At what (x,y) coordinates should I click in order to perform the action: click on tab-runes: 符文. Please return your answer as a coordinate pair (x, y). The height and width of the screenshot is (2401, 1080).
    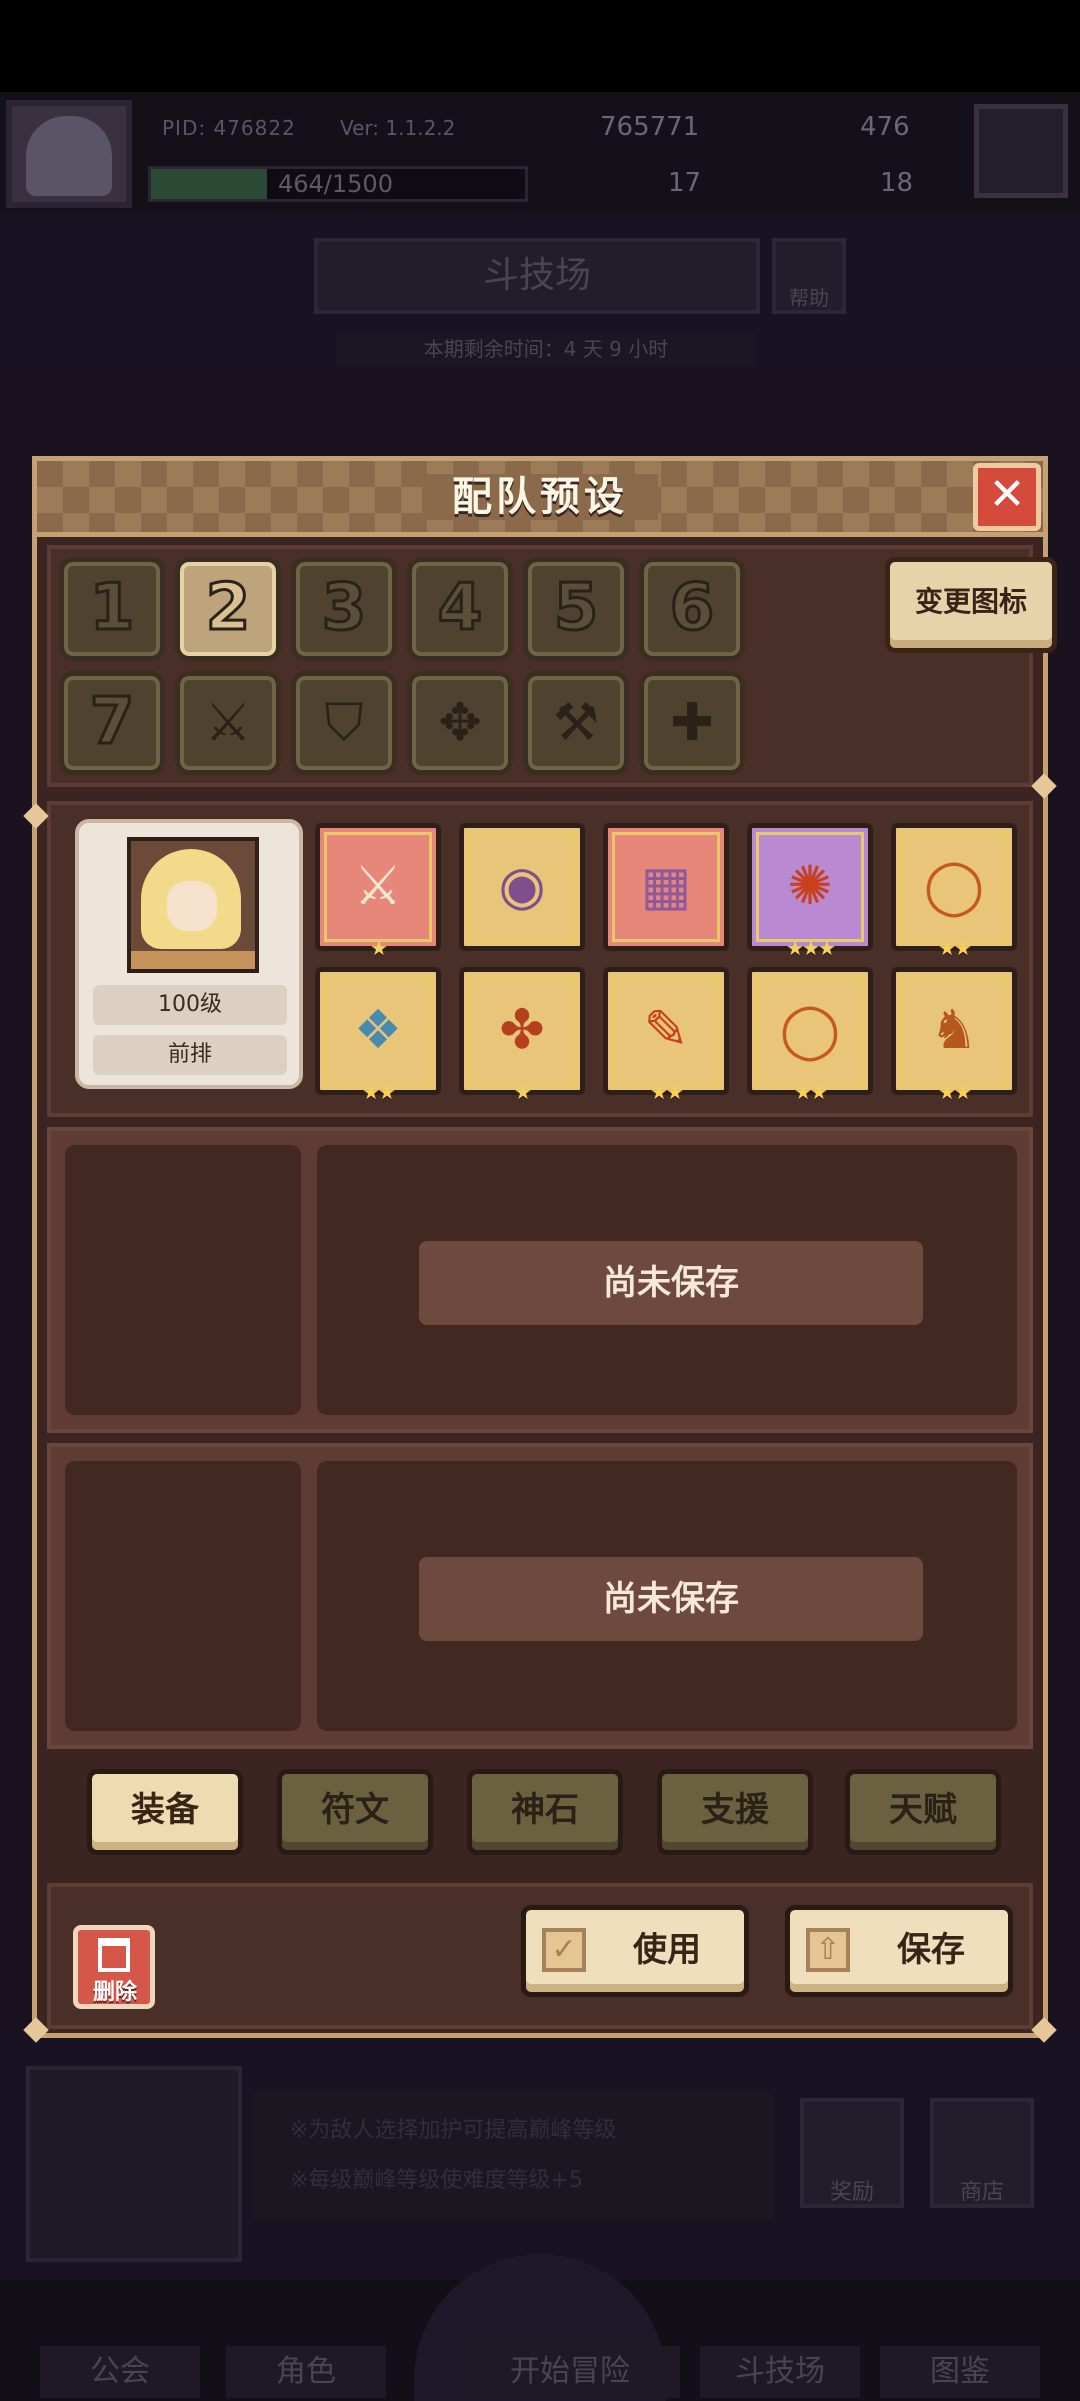
    Looking at the image, I should click on (355, 1812).